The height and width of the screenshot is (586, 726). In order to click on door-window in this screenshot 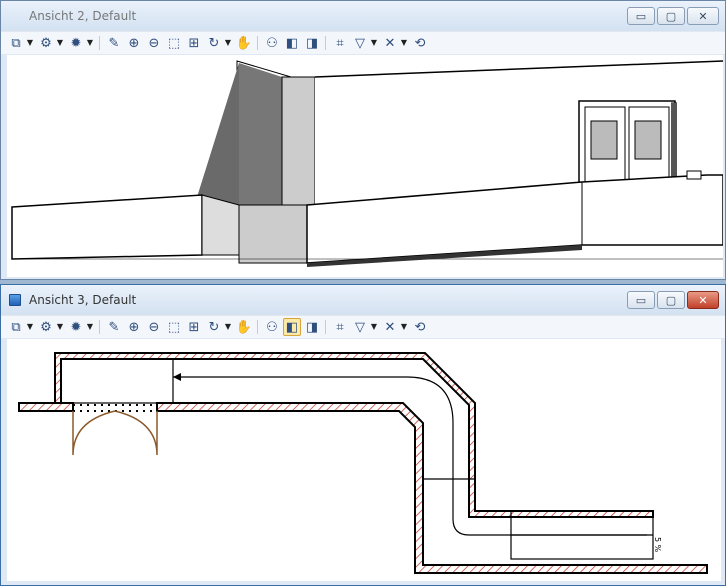, I will do `click(604, 140)`.